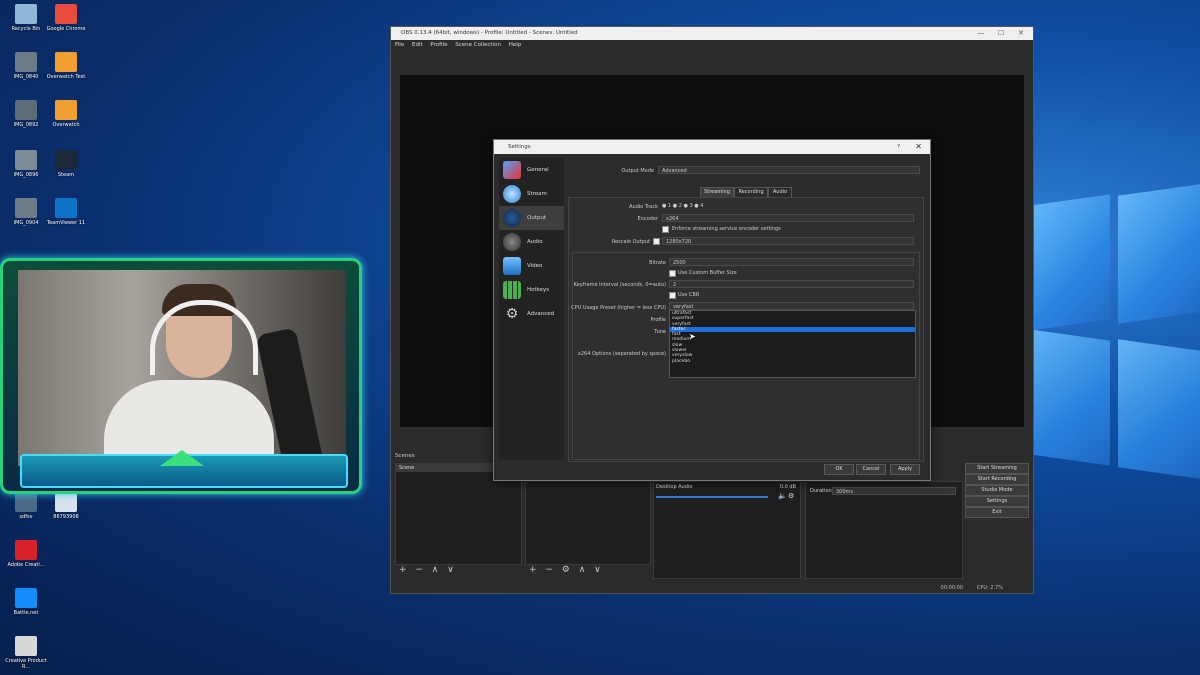 The image size is (1200, 675). Describe the element at coordinates (997, 490) in the screenshot. I see `studio-mode-button: Studio Mode` at that location.